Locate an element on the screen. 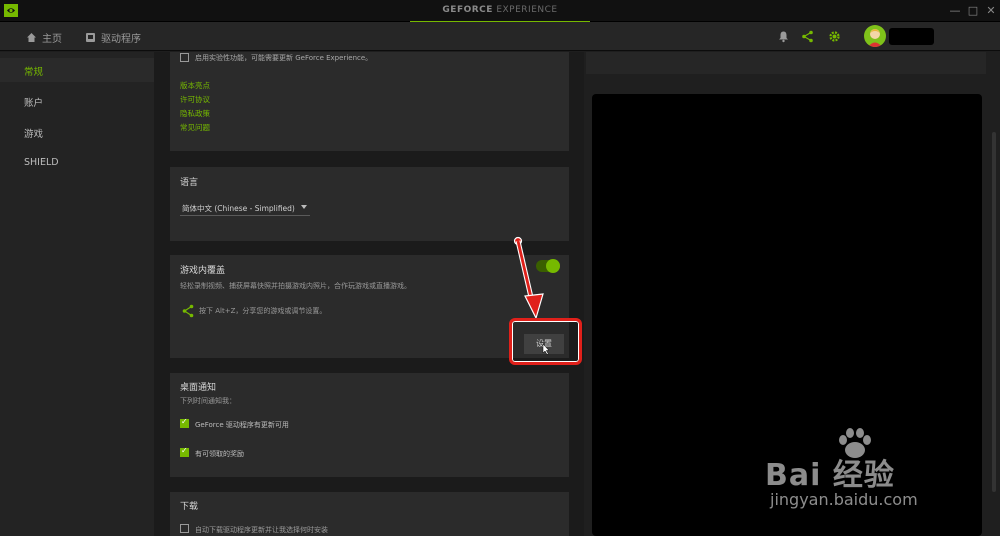 This screenshot has width=1000, height=536. watermark-brand: Bai 经验 is located at coordinates (830, 475).